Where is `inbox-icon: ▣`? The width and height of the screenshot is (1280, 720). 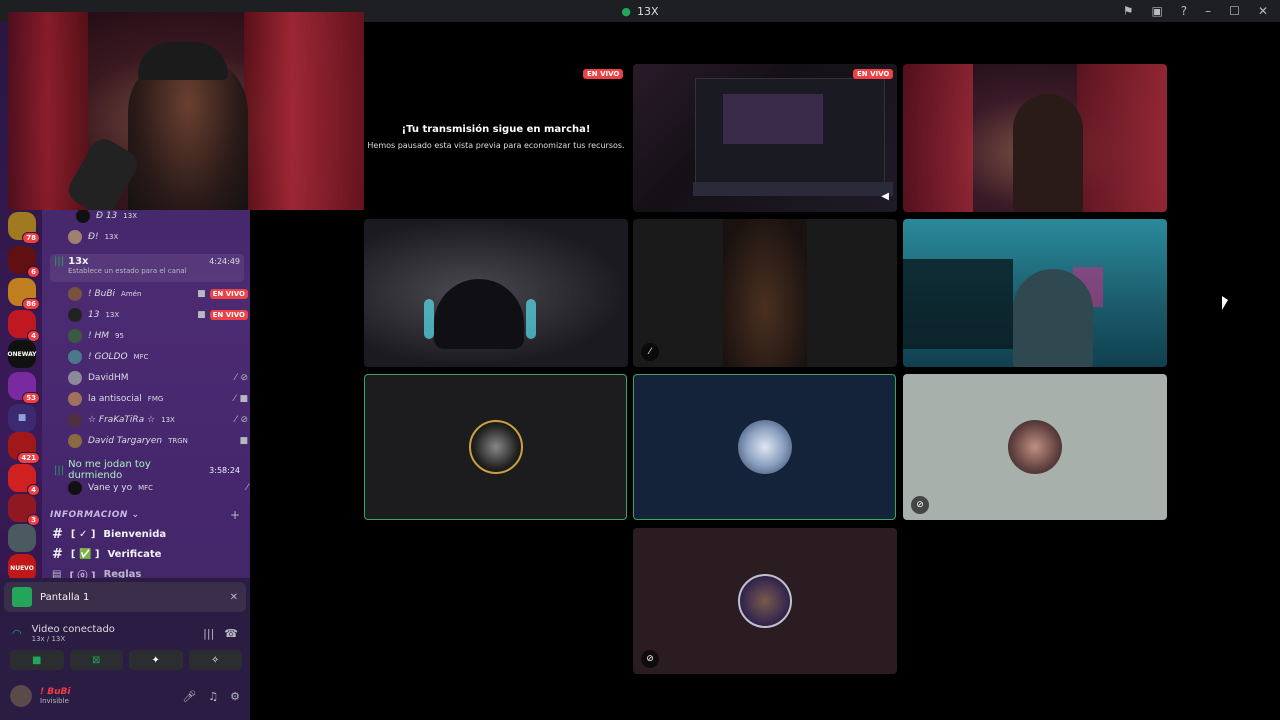
inbox-icon: ▣ is located at coordinates (1156, 11).